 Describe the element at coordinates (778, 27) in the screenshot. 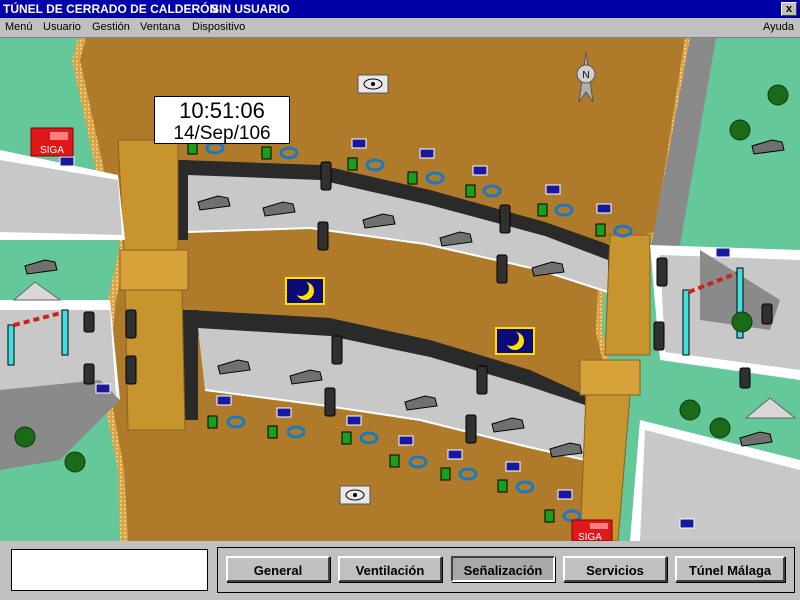

I see `menu-item-ayuda: Ayuda` at that location.